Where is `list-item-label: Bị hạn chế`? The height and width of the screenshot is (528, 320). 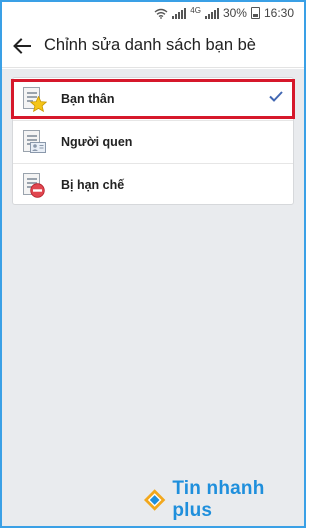
list-item-label: Bị hạn chế is located at coordinates (93, 185).